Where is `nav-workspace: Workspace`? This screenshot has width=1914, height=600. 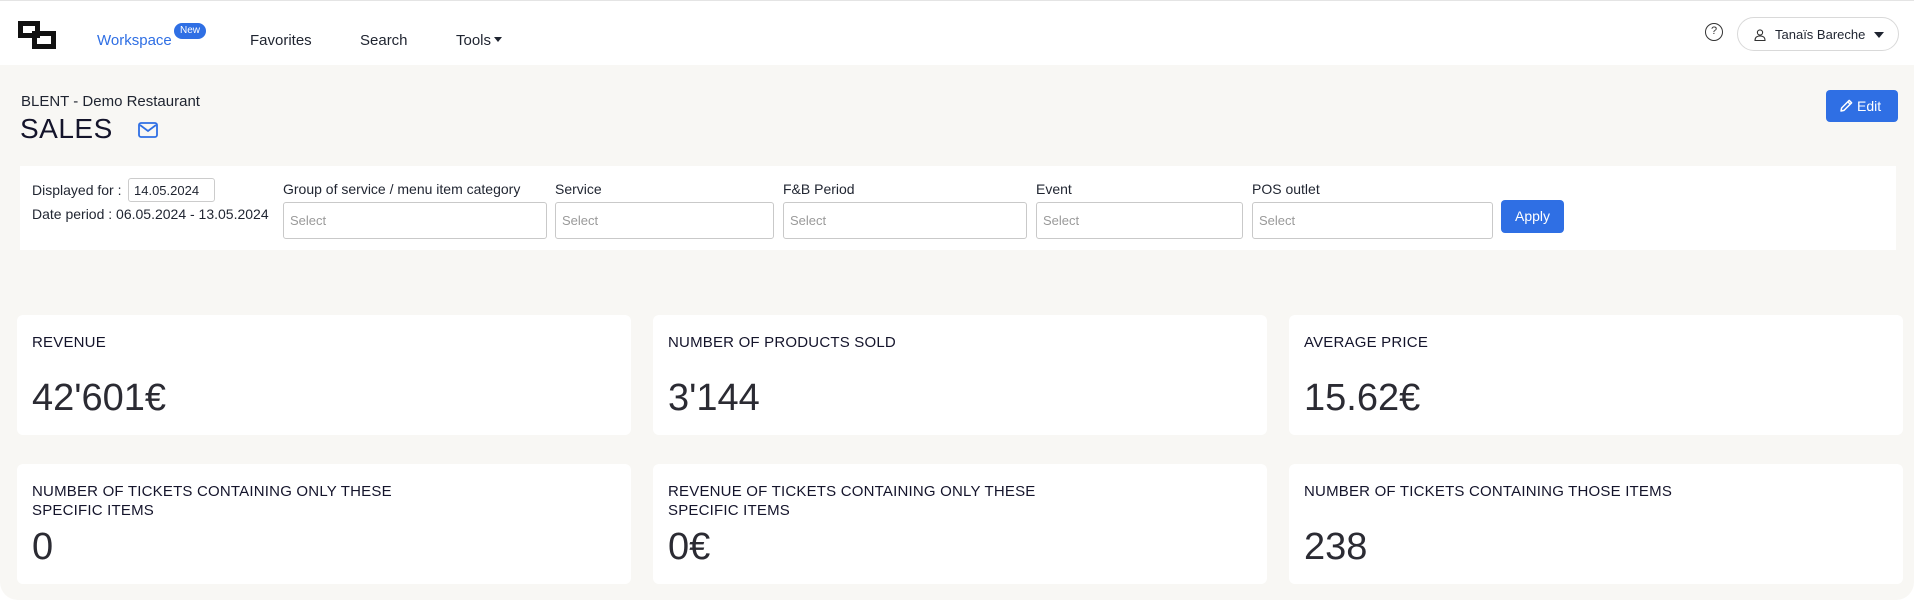 nav-workspace: Workspace is located at coordinates (134, 40).